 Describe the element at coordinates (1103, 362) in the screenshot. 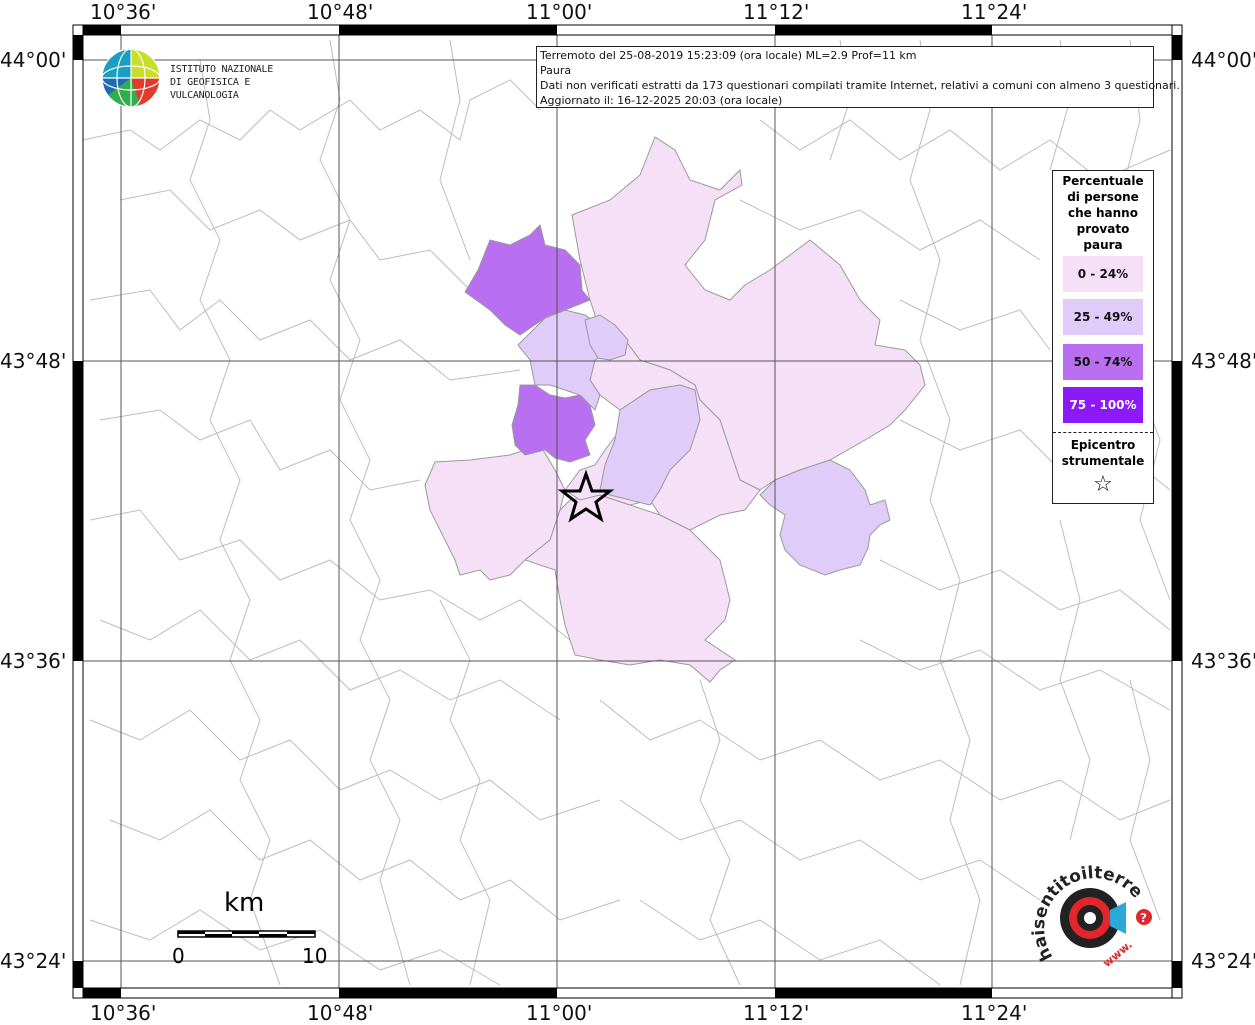

I see `legend-class-50-74: 50 - 74%` at that location.